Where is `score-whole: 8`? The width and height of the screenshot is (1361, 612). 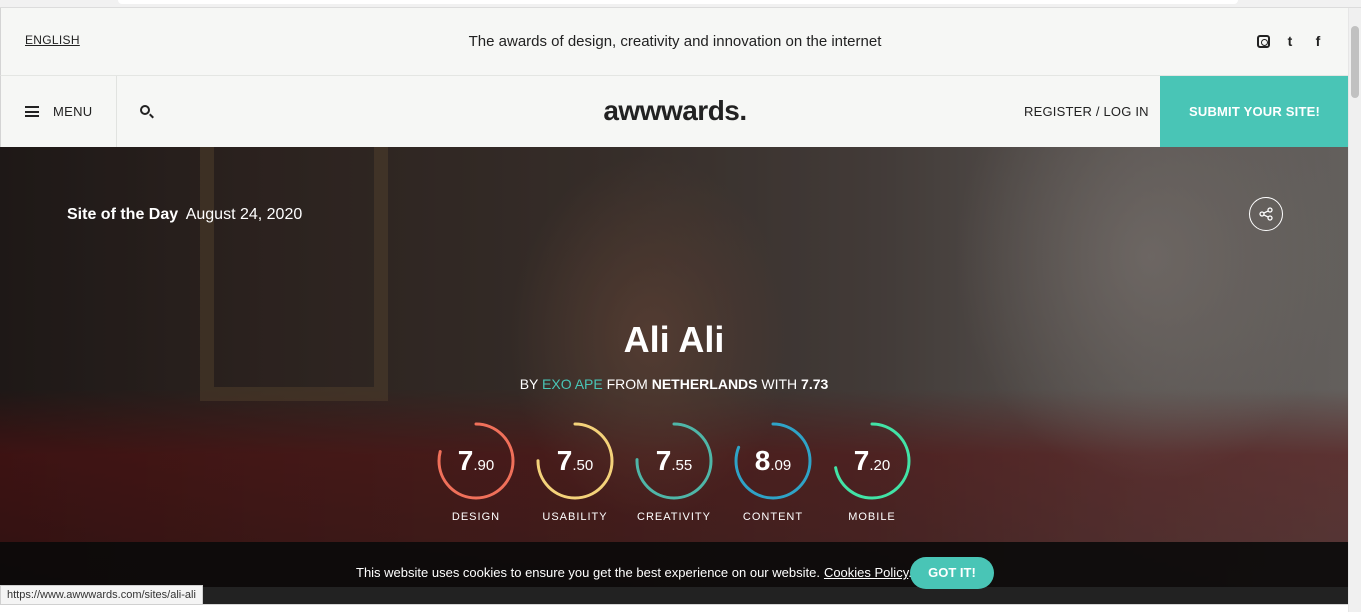
score-whole: 8 is located at coordinates (762, 460).